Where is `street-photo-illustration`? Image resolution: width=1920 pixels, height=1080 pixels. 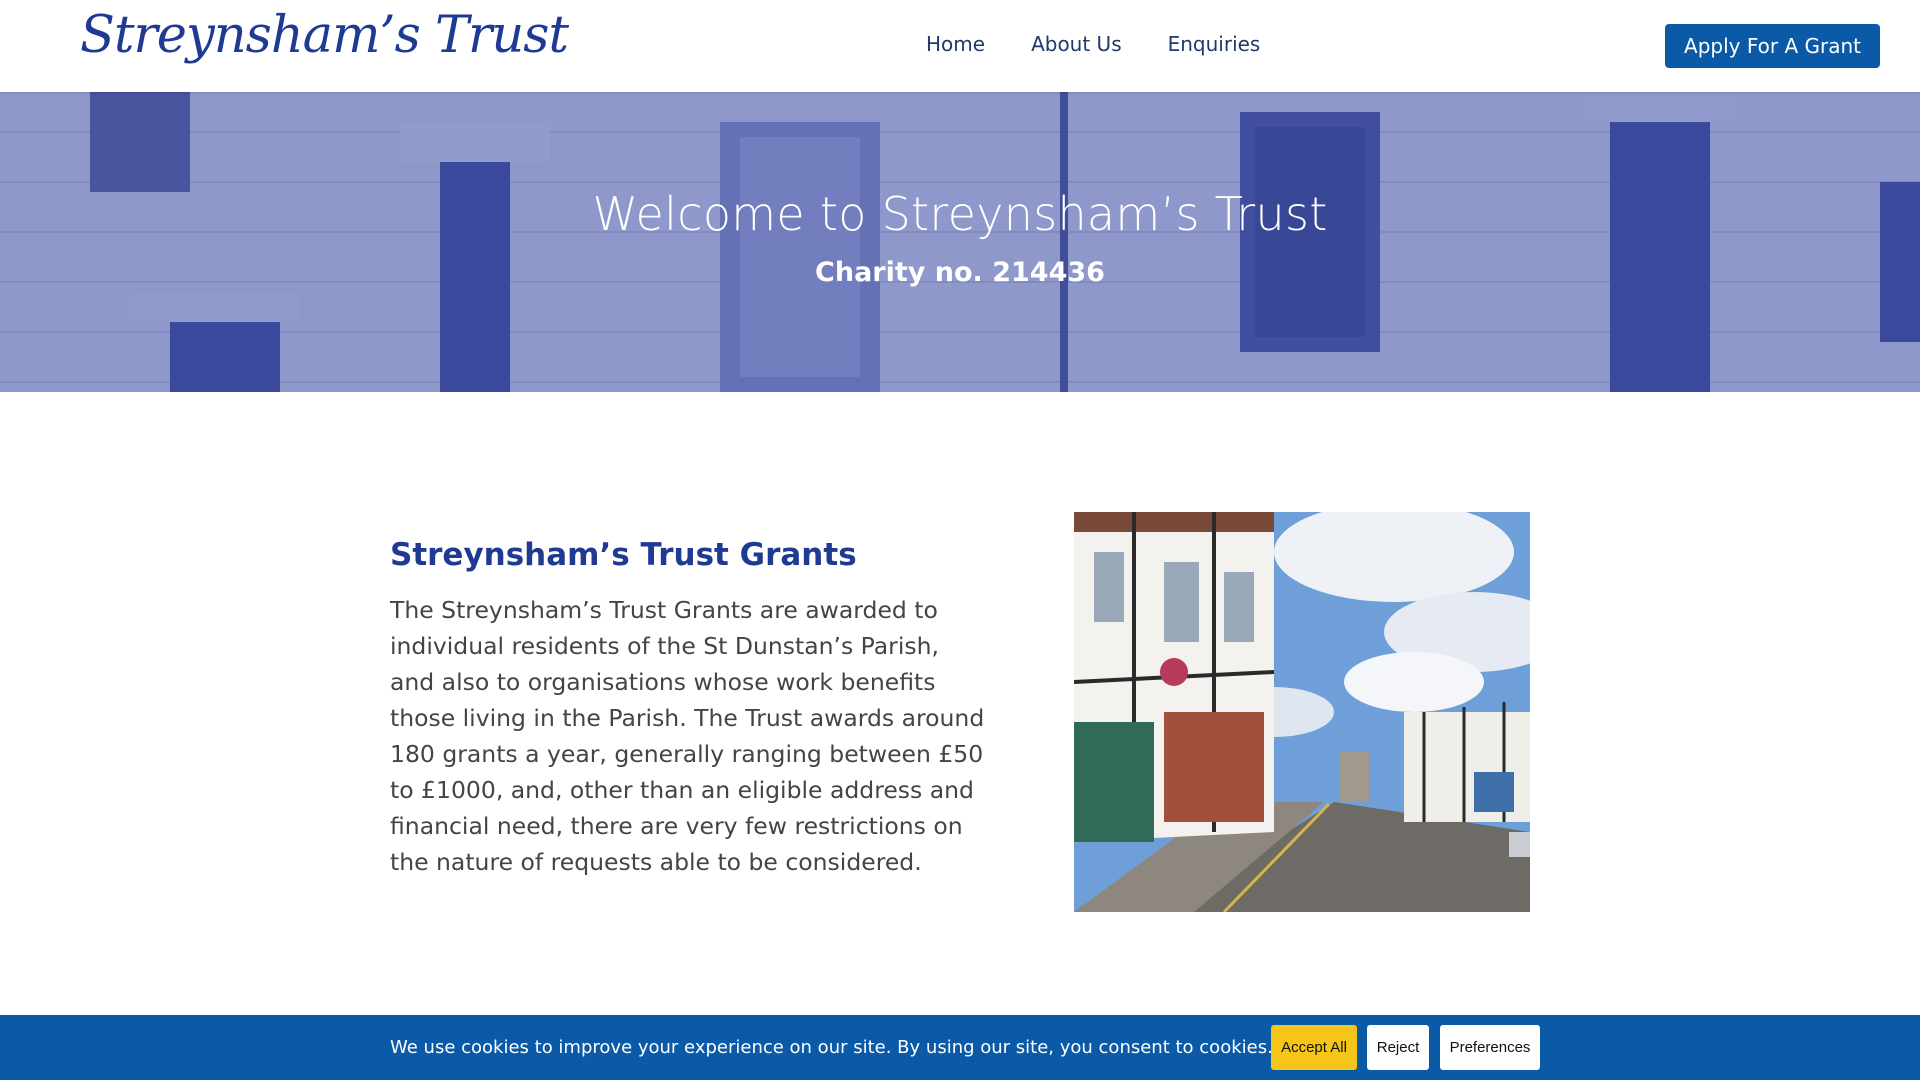 street-photo-illustration is located at coordinates (1302, 712).